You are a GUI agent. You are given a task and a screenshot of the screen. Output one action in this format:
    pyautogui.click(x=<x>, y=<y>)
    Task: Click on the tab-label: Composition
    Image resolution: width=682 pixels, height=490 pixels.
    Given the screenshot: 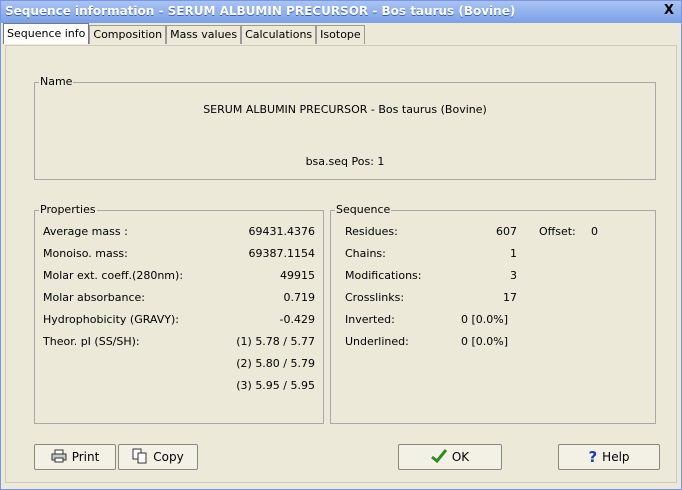 What is the action you would take?
    pyautogui.click(x=128, y=34)
    